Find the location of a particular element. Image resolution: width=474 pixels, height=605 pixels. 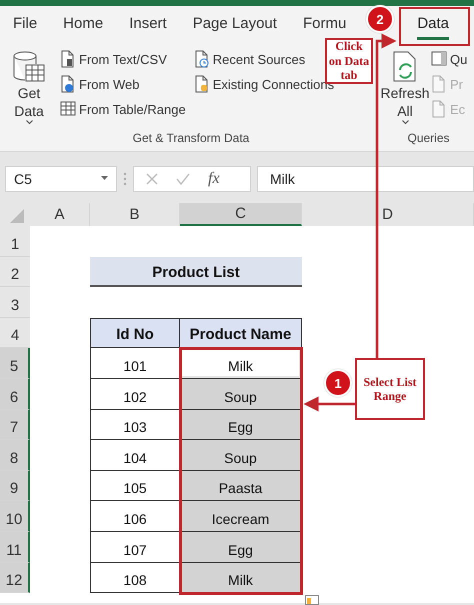

table-cell: 108 is located at coordinates (135, 578).